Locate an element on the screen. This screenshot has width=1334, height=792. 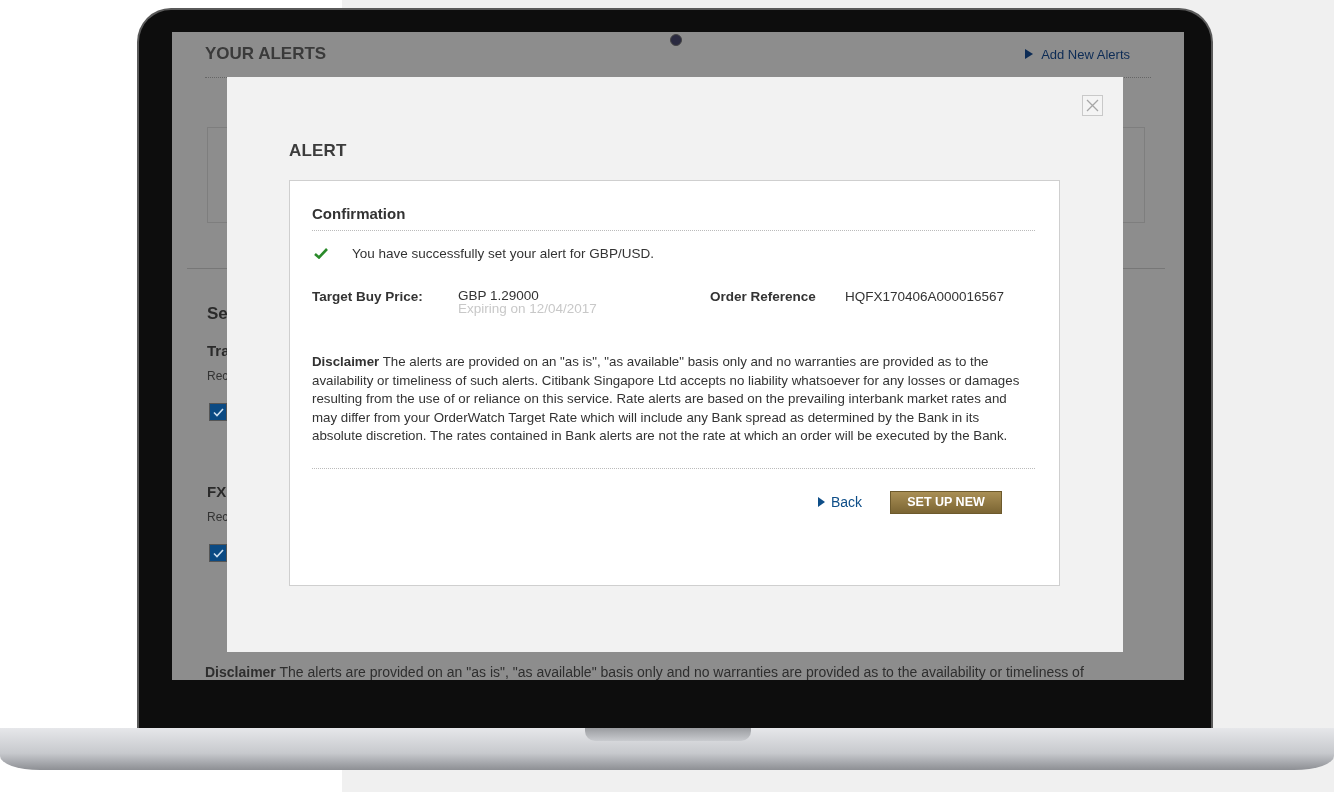
page-title: YOUR ALERTS is located at coordinates (266, 54).